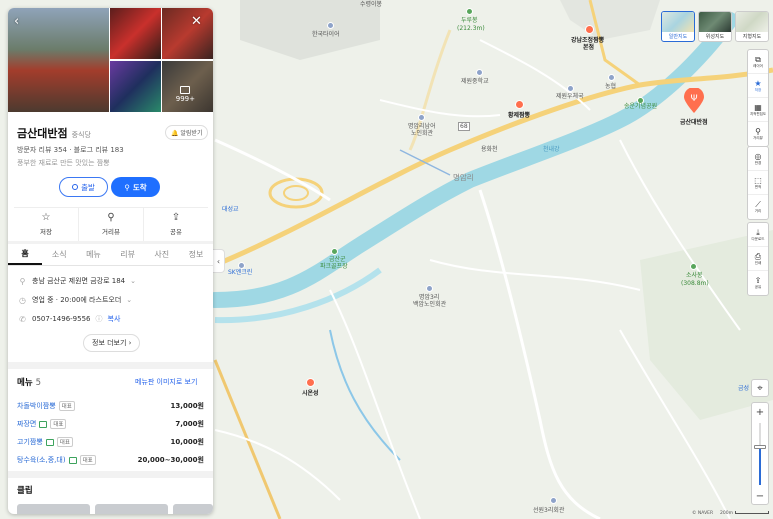 This screenshot has width=773, height=519. What do you see at coordinates (744, 388) in the screenshot?
I see `map-label: 금성` at bounding box center [744, 388].